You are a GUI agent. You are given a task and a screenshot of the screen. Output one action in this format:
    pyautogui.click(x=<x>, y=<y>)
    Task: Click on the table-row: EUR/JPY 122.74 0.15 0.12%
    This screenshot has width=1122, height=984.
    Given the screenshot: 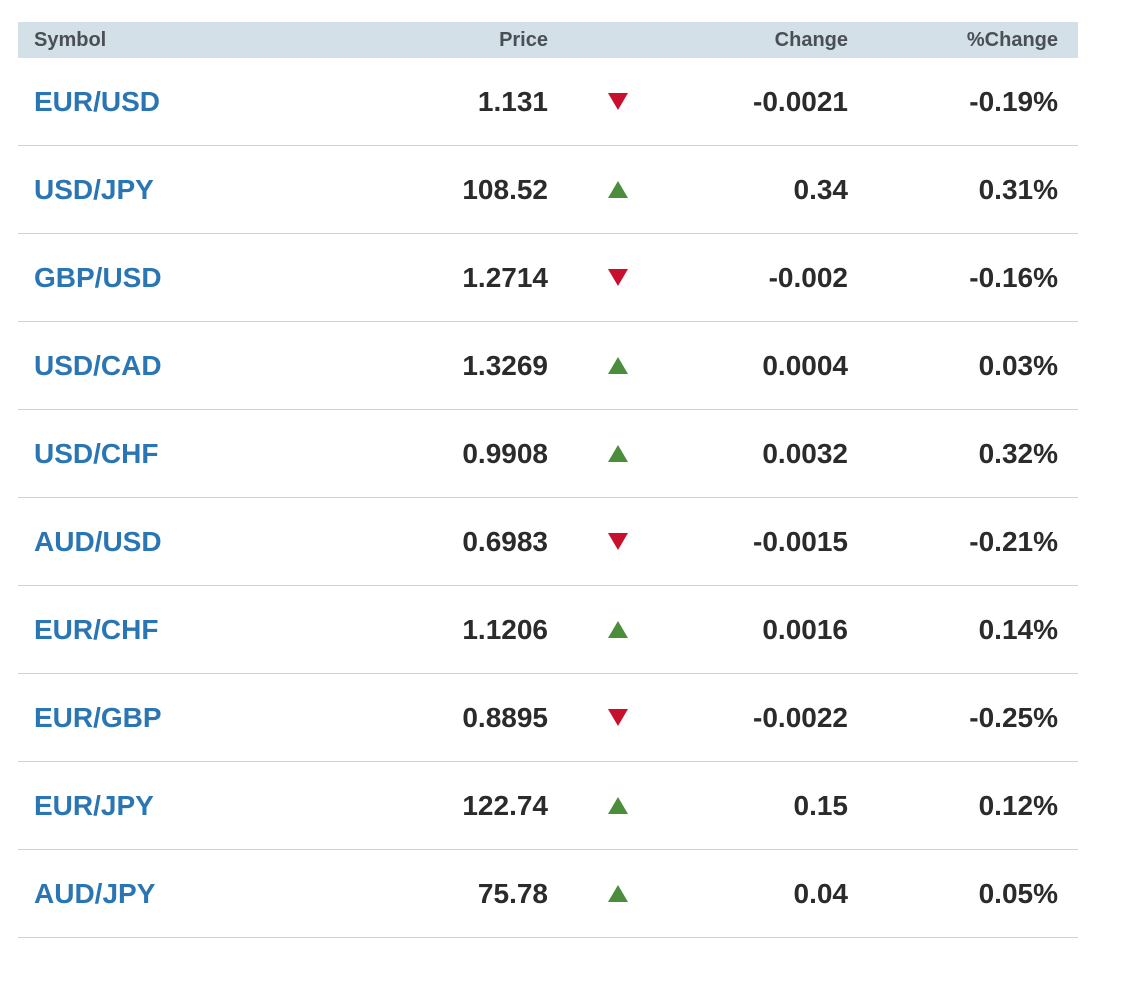 What is the action you would take?
    pyautogui.click(x=548, y=806)
    